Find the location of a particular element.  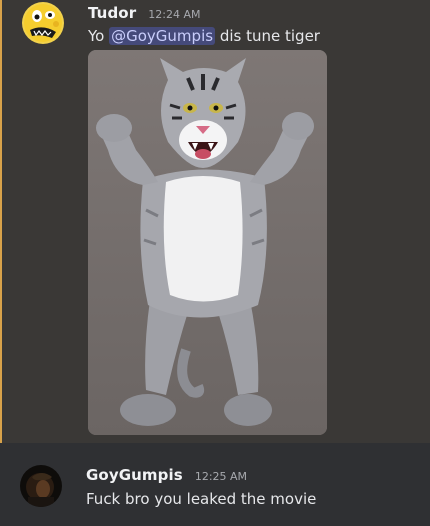

user-photo-icon is located at coordinates (41, 486).